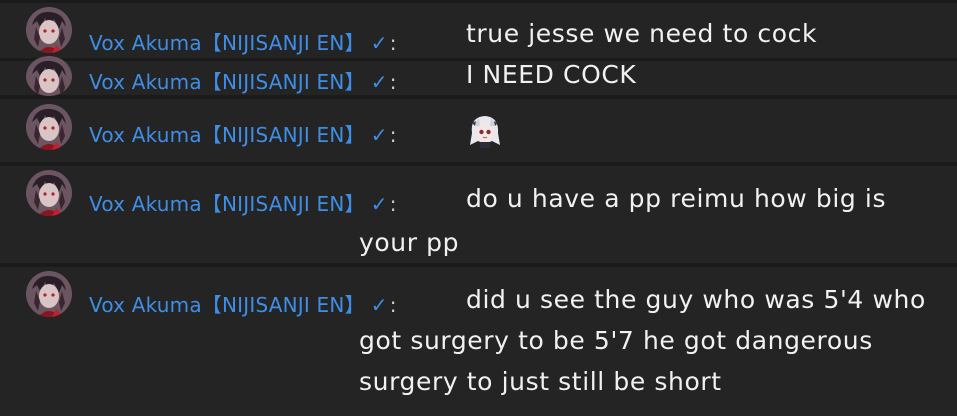 Image resolution: width=957 pixels, height=416 pixels. What do you see at coordinates (551, 74) in the screenshot?
I see `message-text: I NEED COCK` at bounding box center [551, 74].